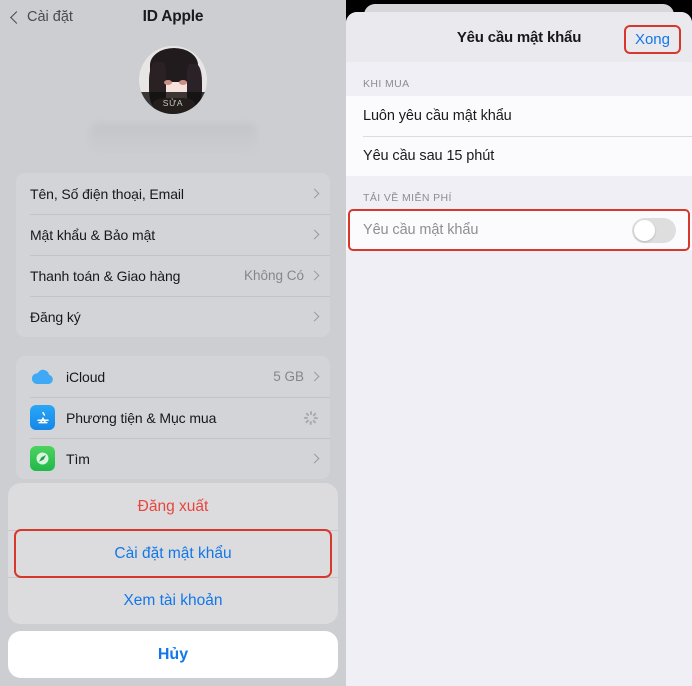  What do you see at coordinates (86, 376) in the screenshot?
I see `list-item-label: iCloud` at bounding box center [86, 376].